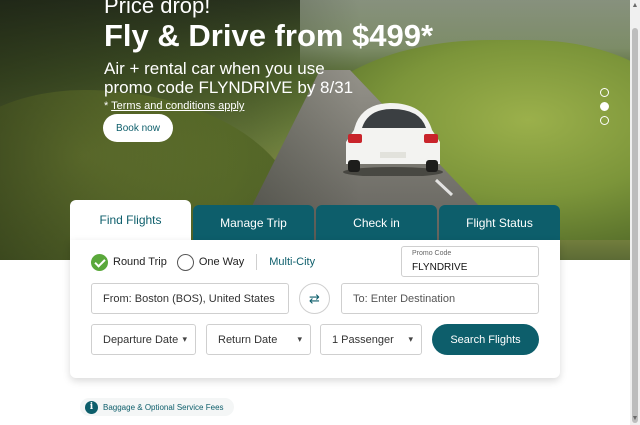 The width and height of the screenshot is (640, 425). I want to click on departure-date-select: Departure Date ▾, so click(143, 339).